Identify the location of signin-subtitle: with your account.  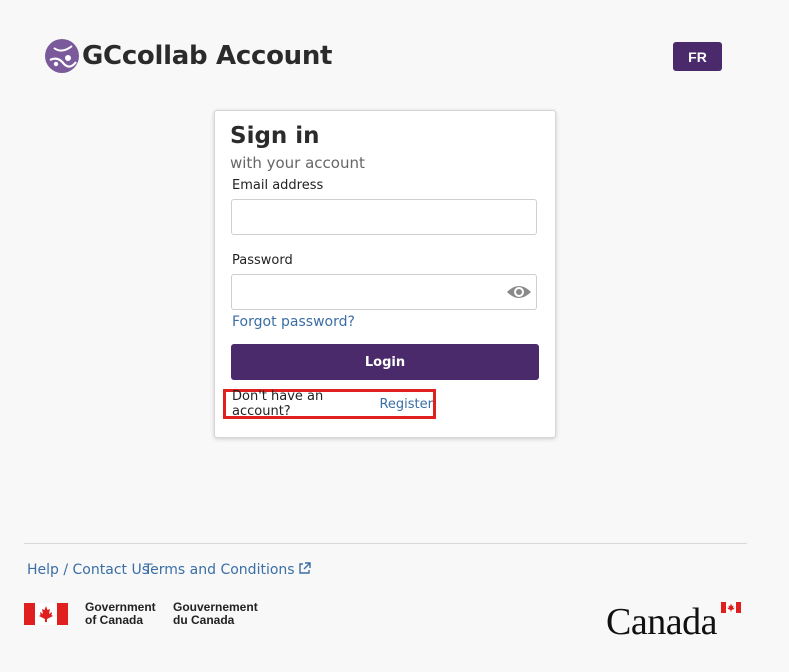
(297, 163).